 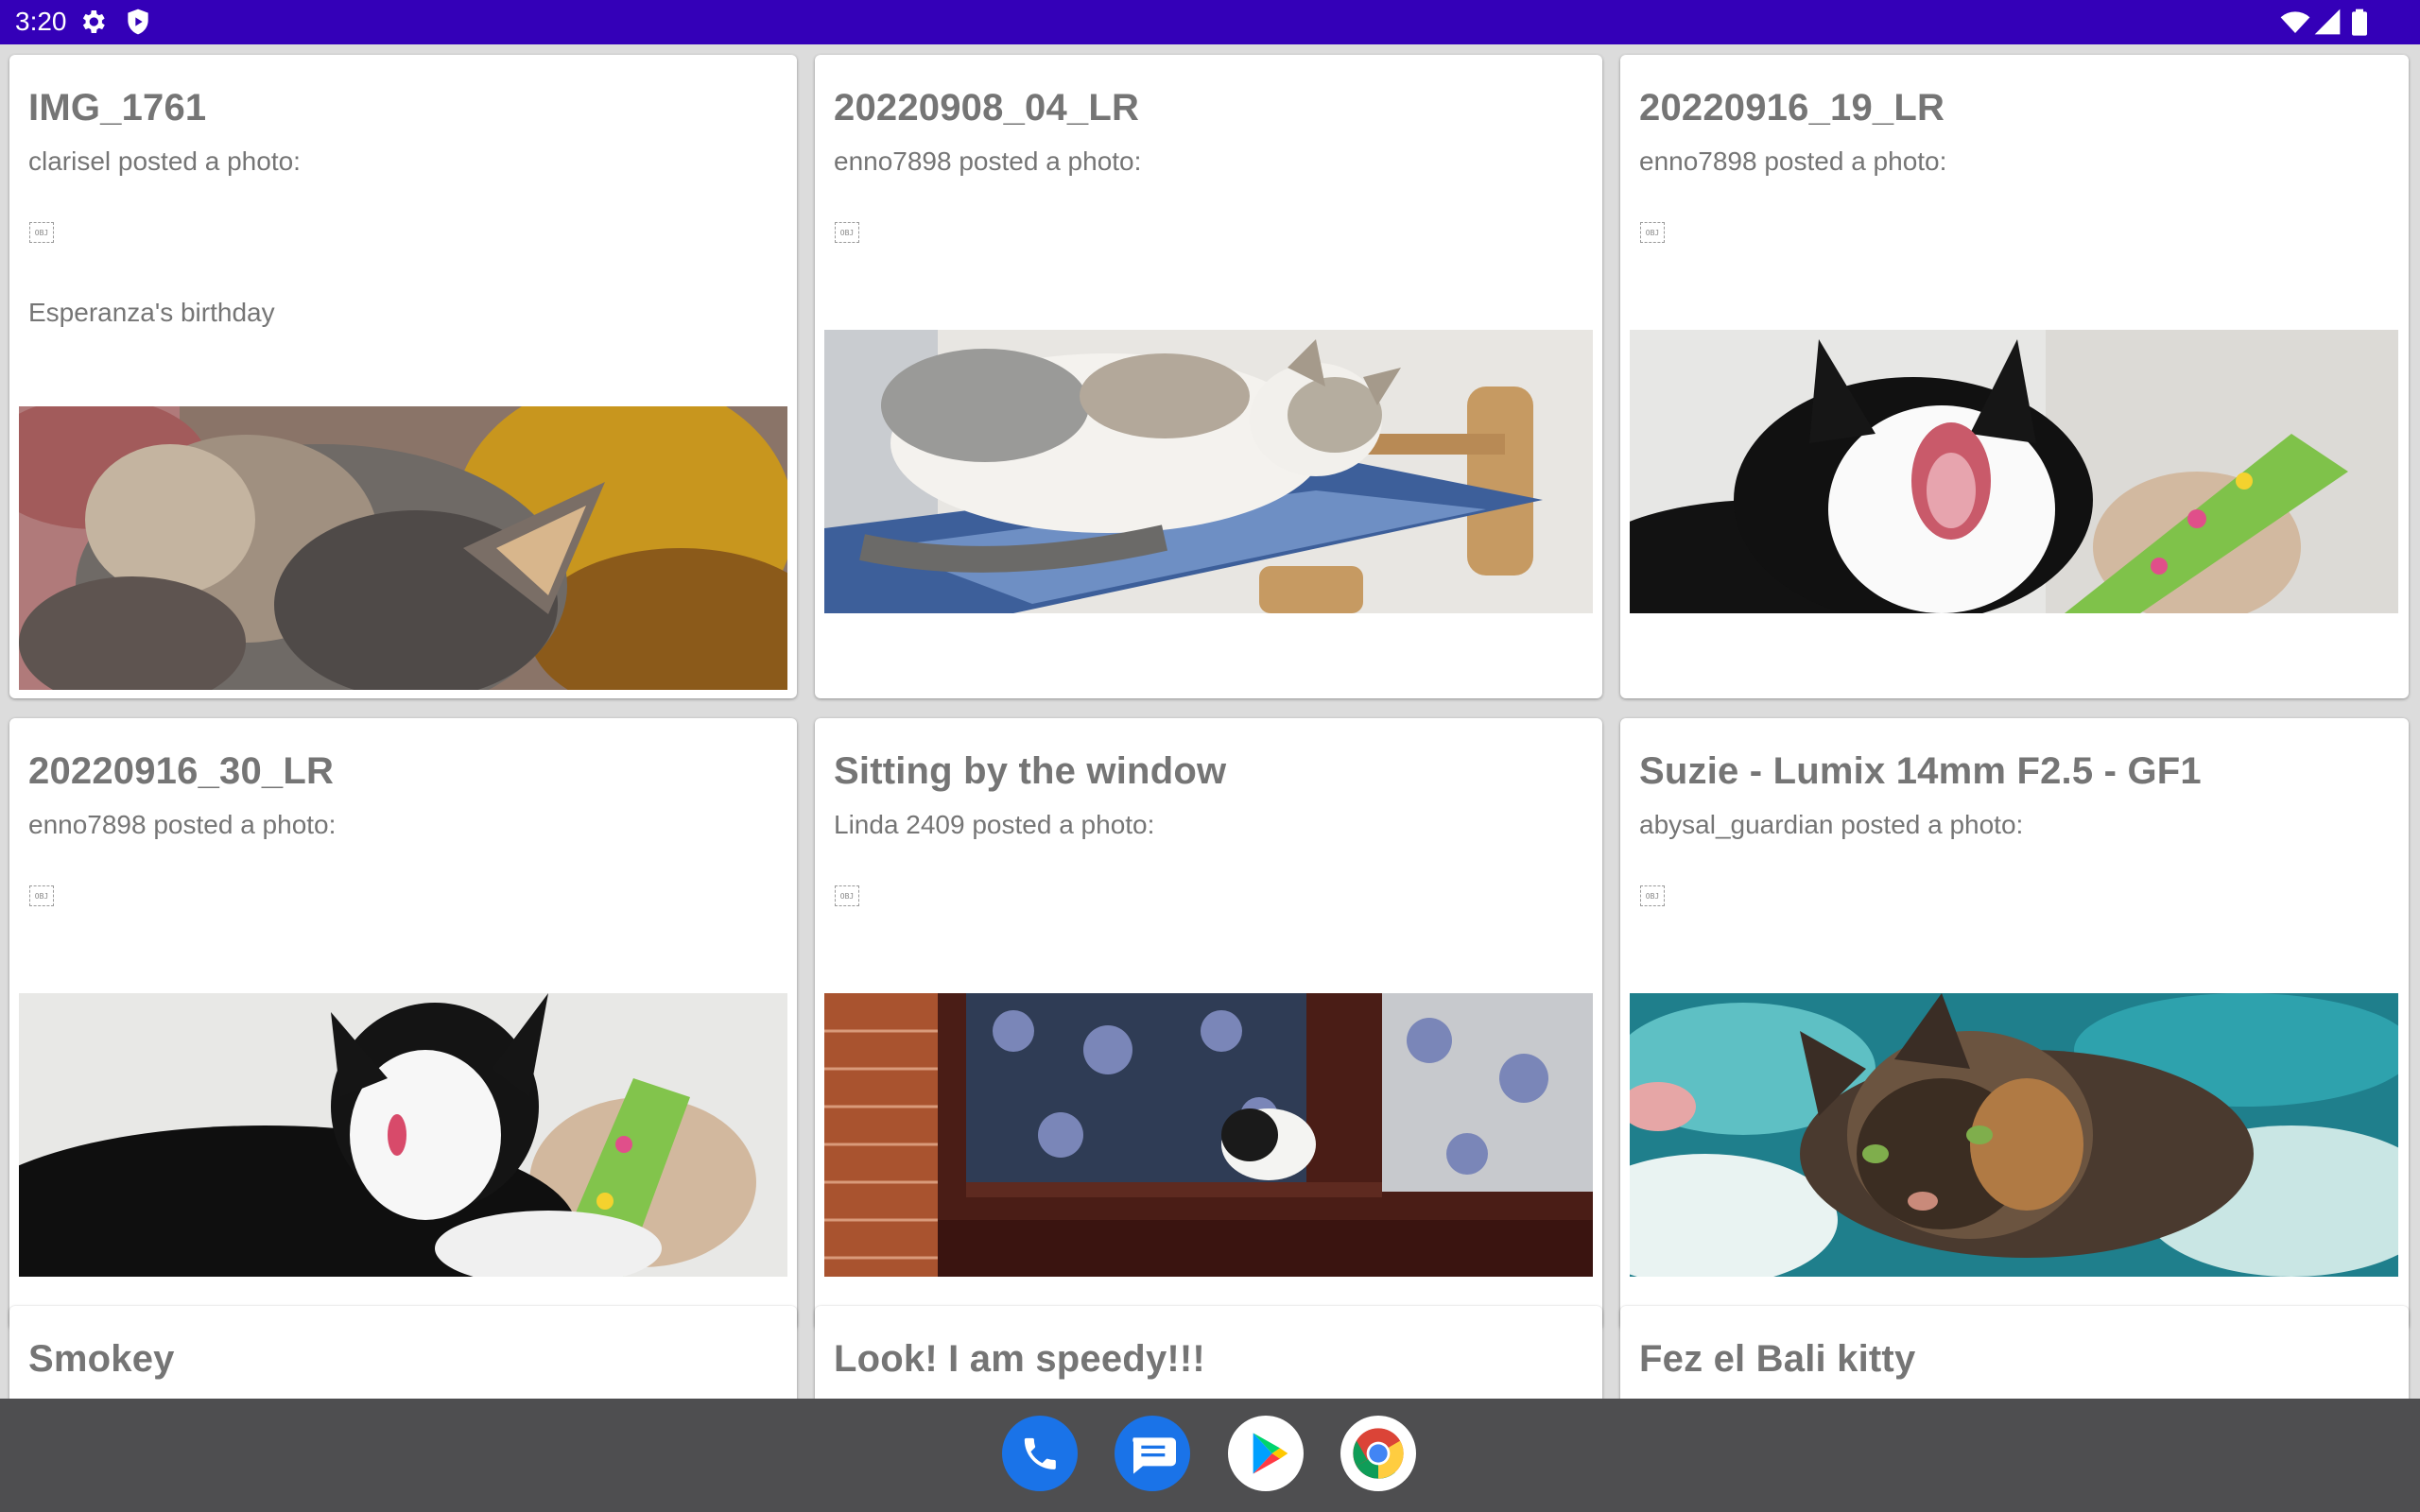 I want to click on chrome-icon, so click(x=1378, y=1453).